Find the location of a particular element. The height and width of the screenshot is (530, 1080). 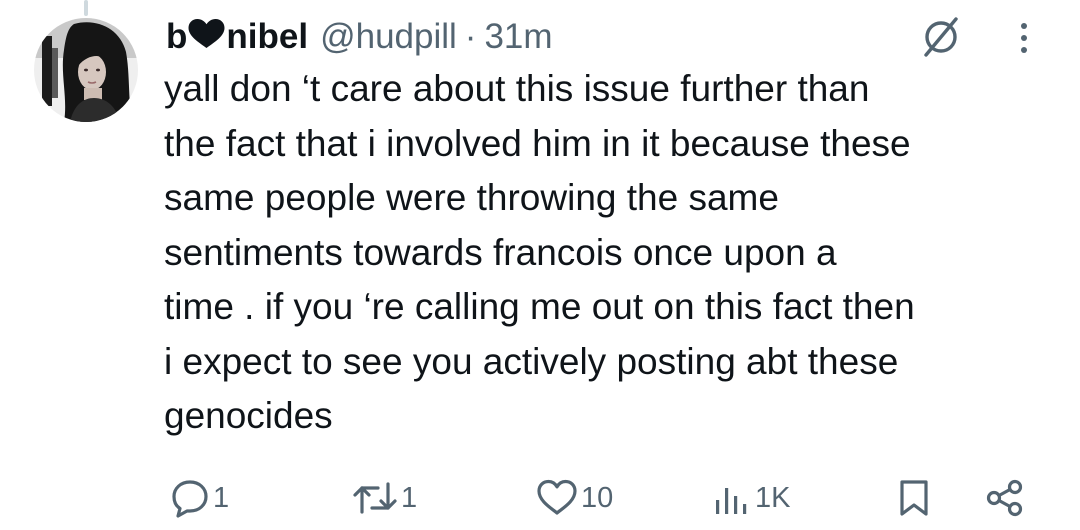

repost-icon is located at coordinates (375, 498).